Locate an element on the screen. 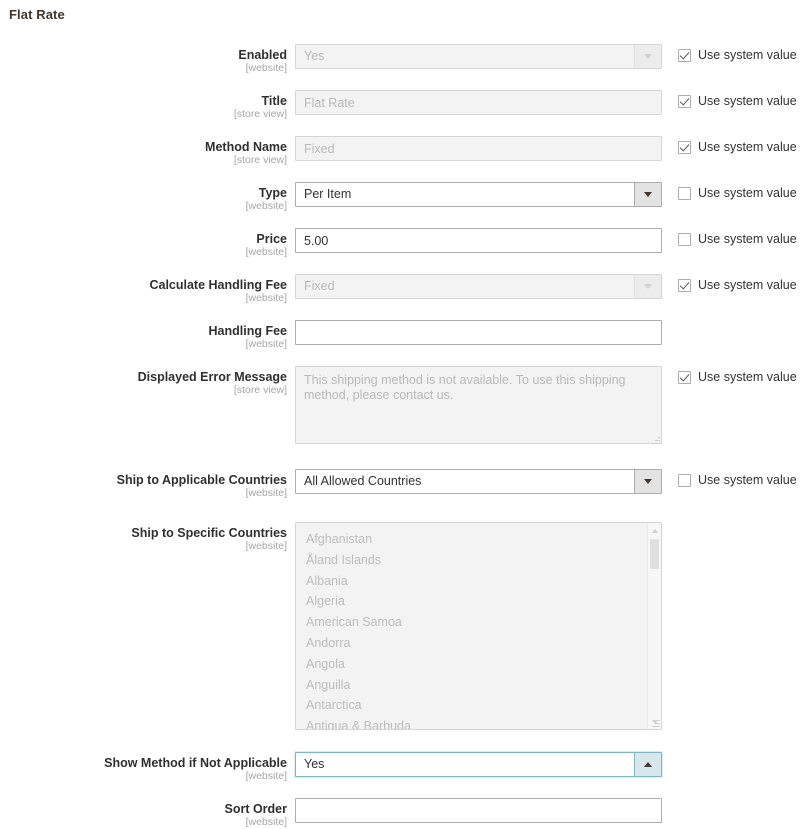 This screenshot has height=829, width=800. ship-to-applicable-countries-select: All Allowed Countries is located at coordinates (478, 481).